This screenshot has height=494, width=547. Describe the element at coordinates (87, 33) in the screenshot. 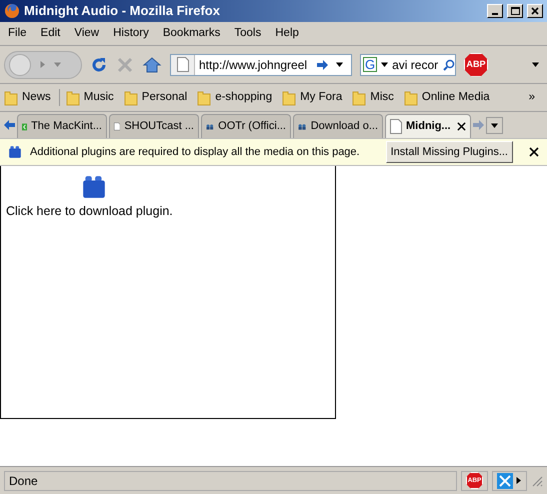

I see `menu-item: View` at that location.